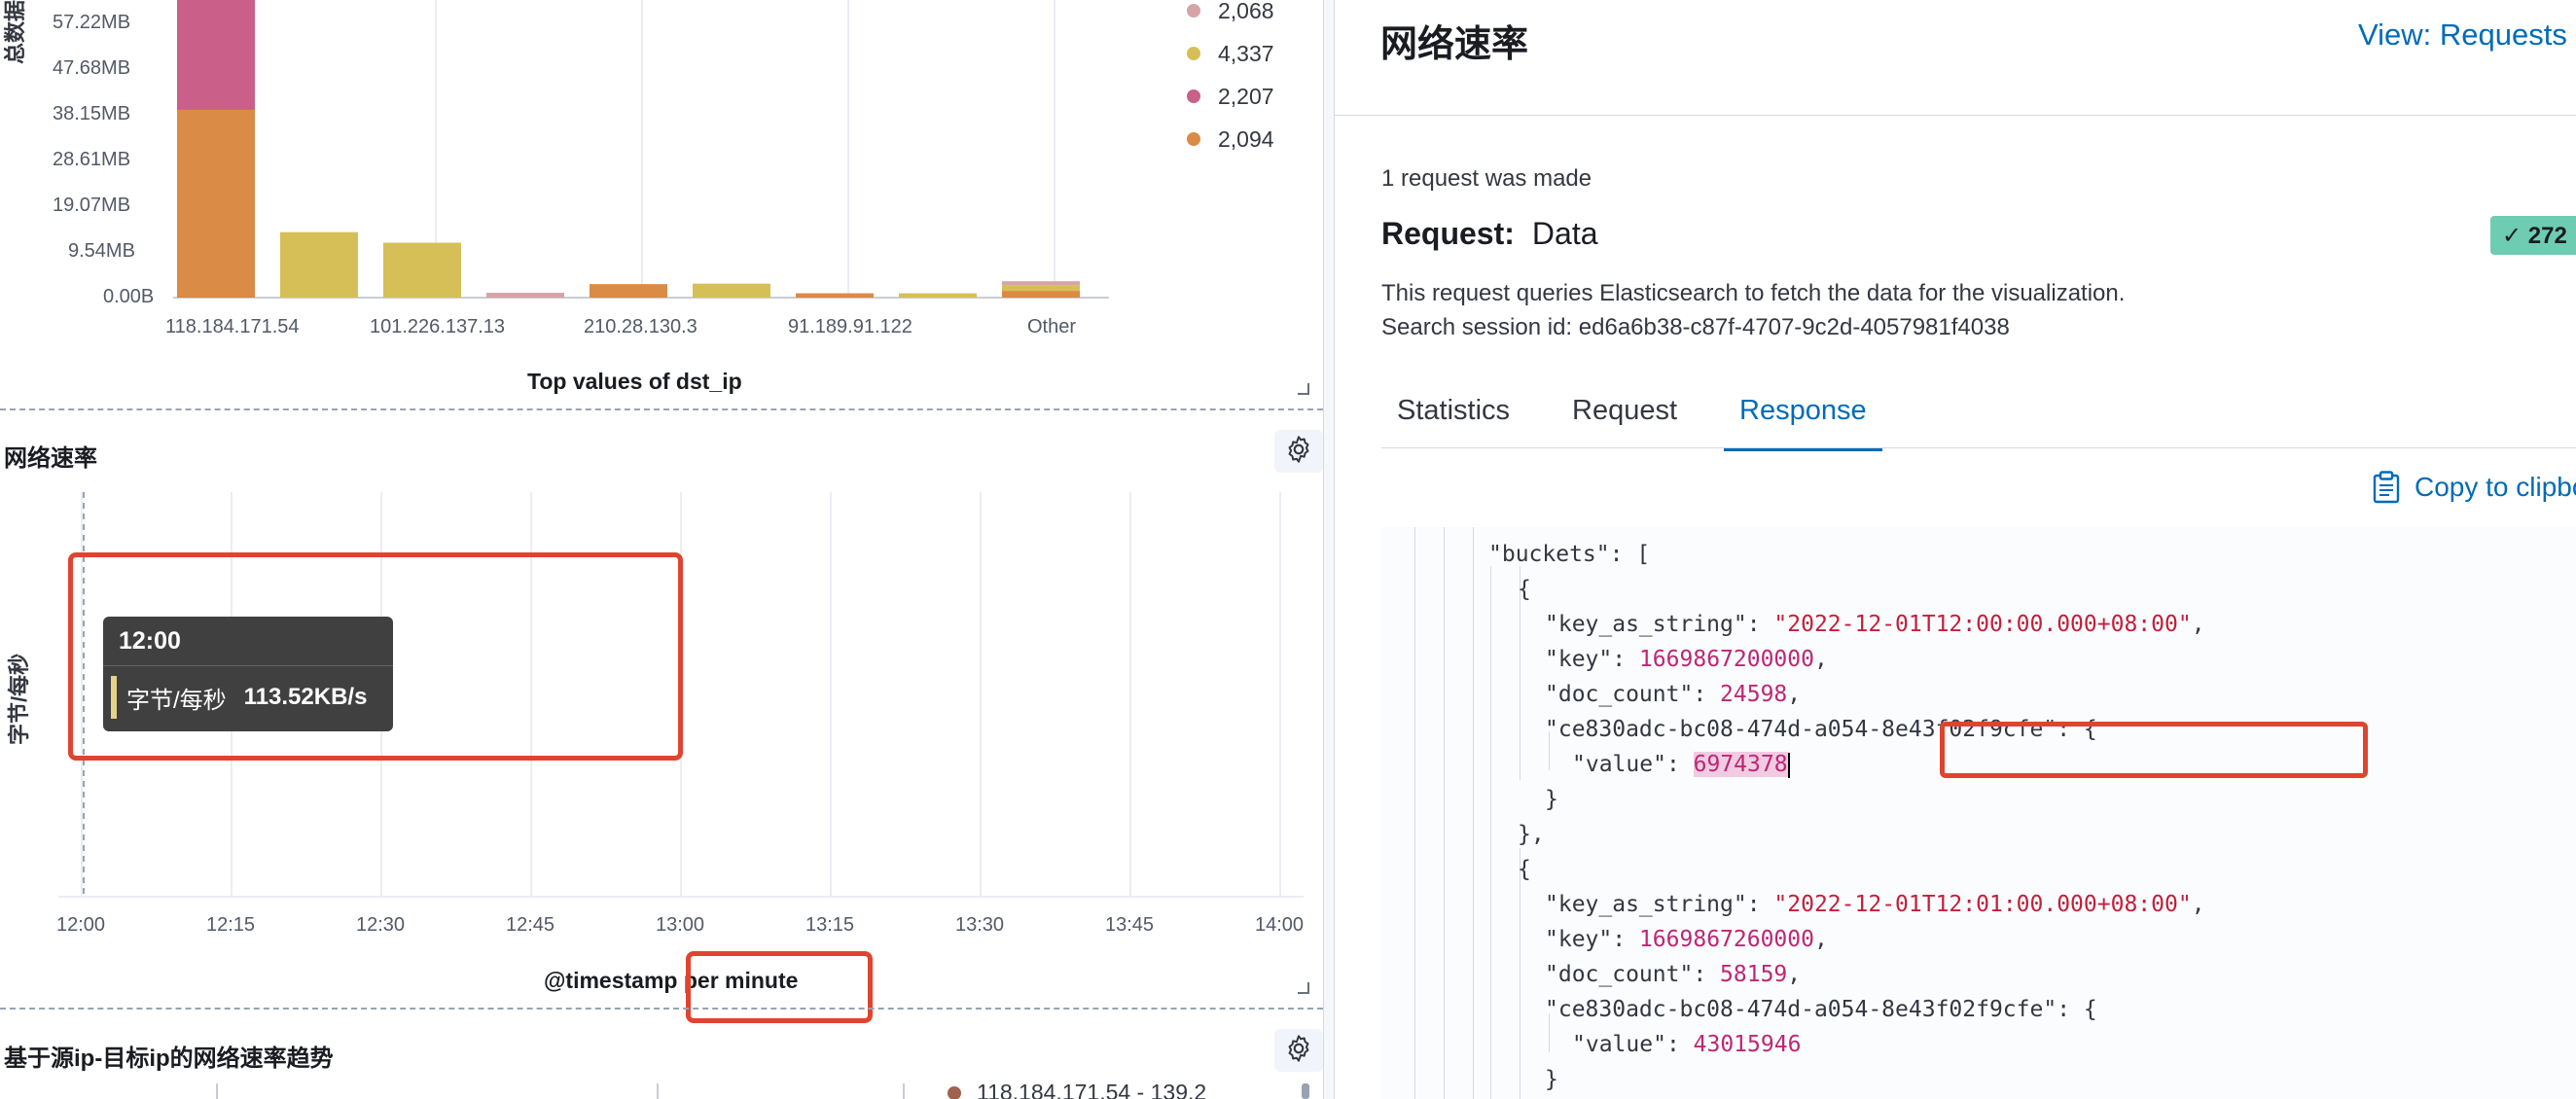 The height and width of the screenshot is (1099, 2576). What do you see at coordinates (1230, 96) in the screenshot?
I see `legend-item: 2,207` at bounding box center [1230, 96].